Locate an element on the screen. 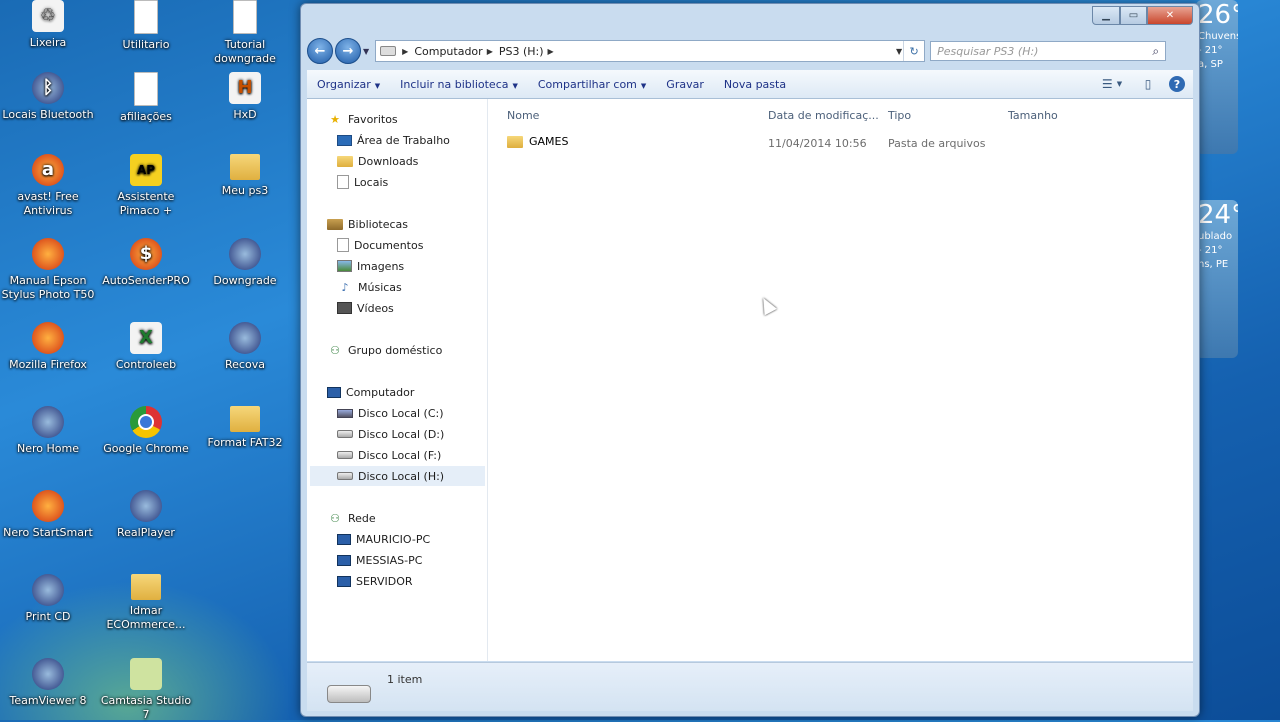 Image resolution: width=1280 pixels, height=722 pixels. nav-music: ♪ Músicas is located at coordinates (369, 287).